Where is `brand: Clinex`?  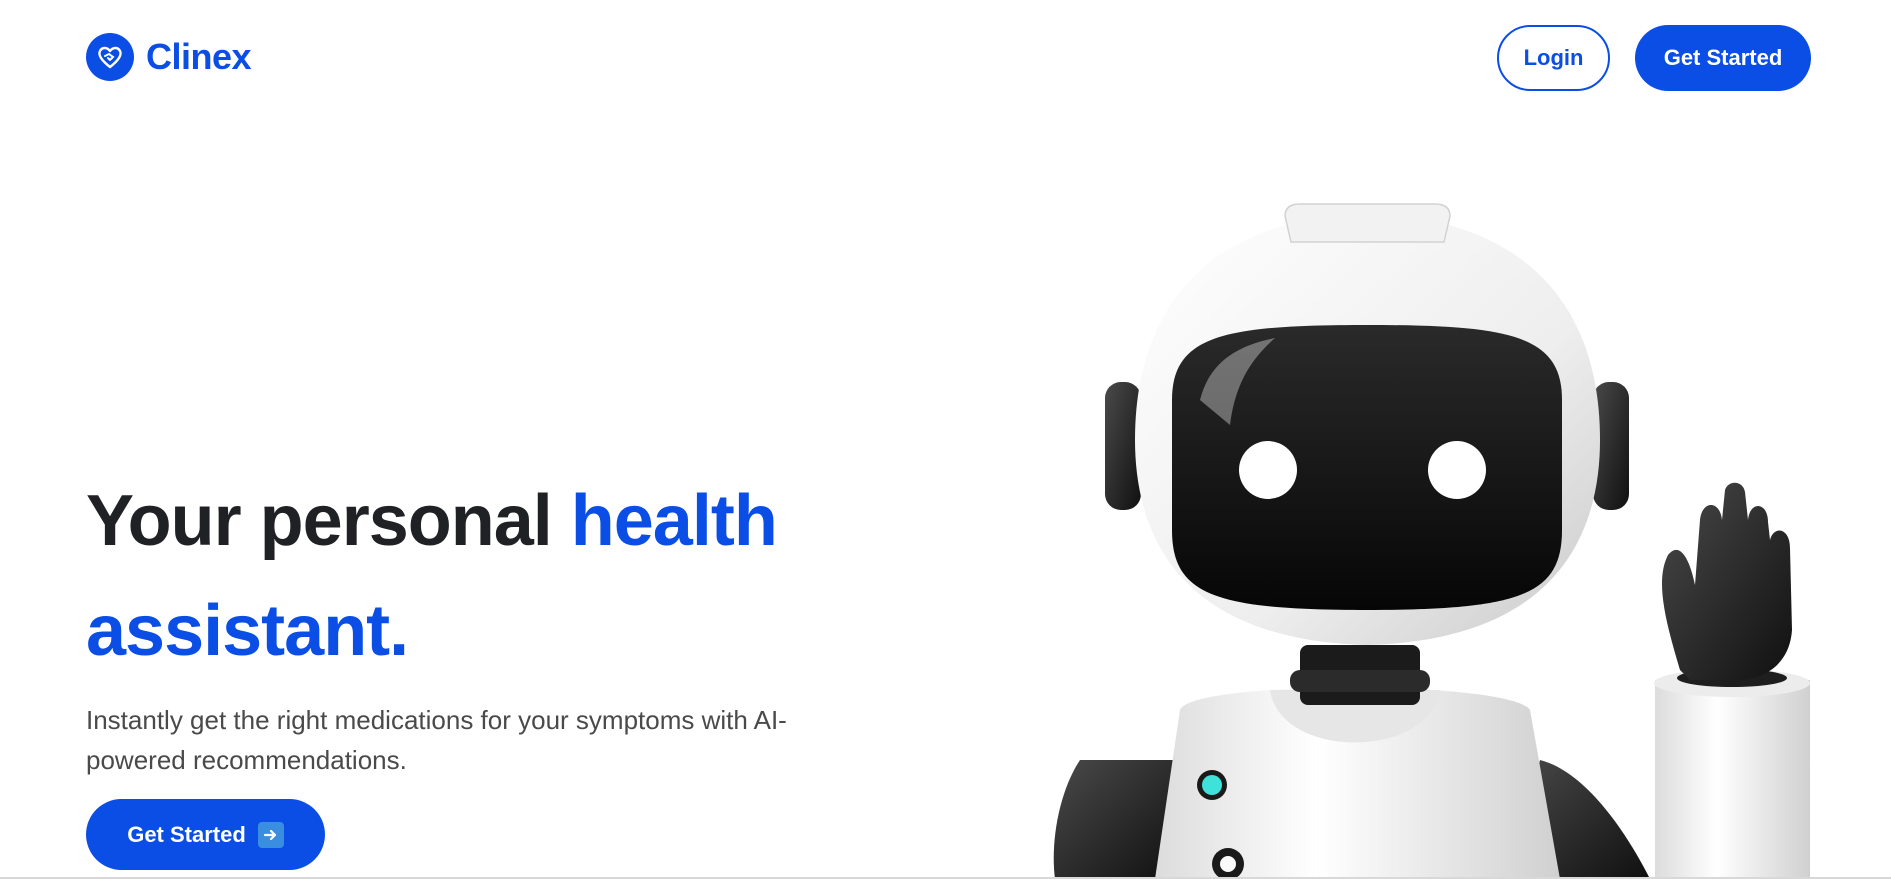 brand: Clinex is located at coordinates (169, 57).